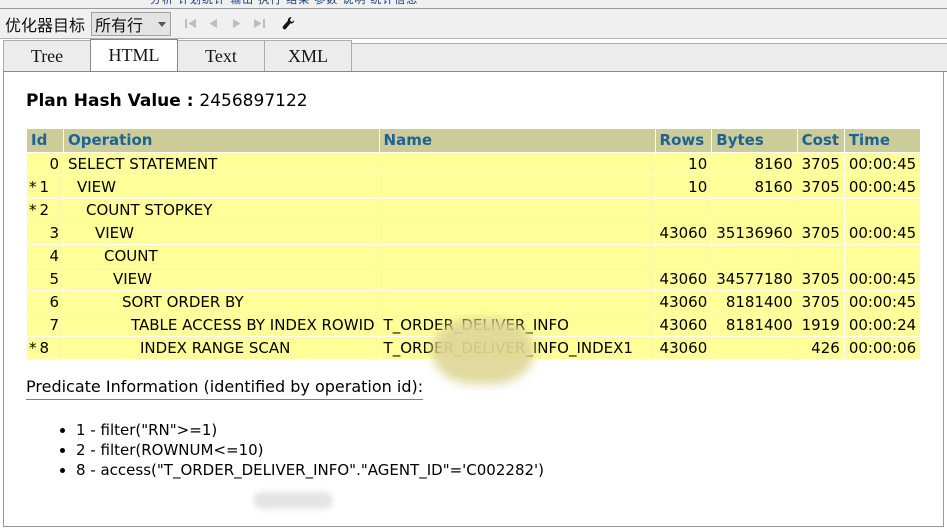 Image resolution: width=947 pixels, height=529 pixels. I want to click on cell-bytes: 8160, so click(754, 164).